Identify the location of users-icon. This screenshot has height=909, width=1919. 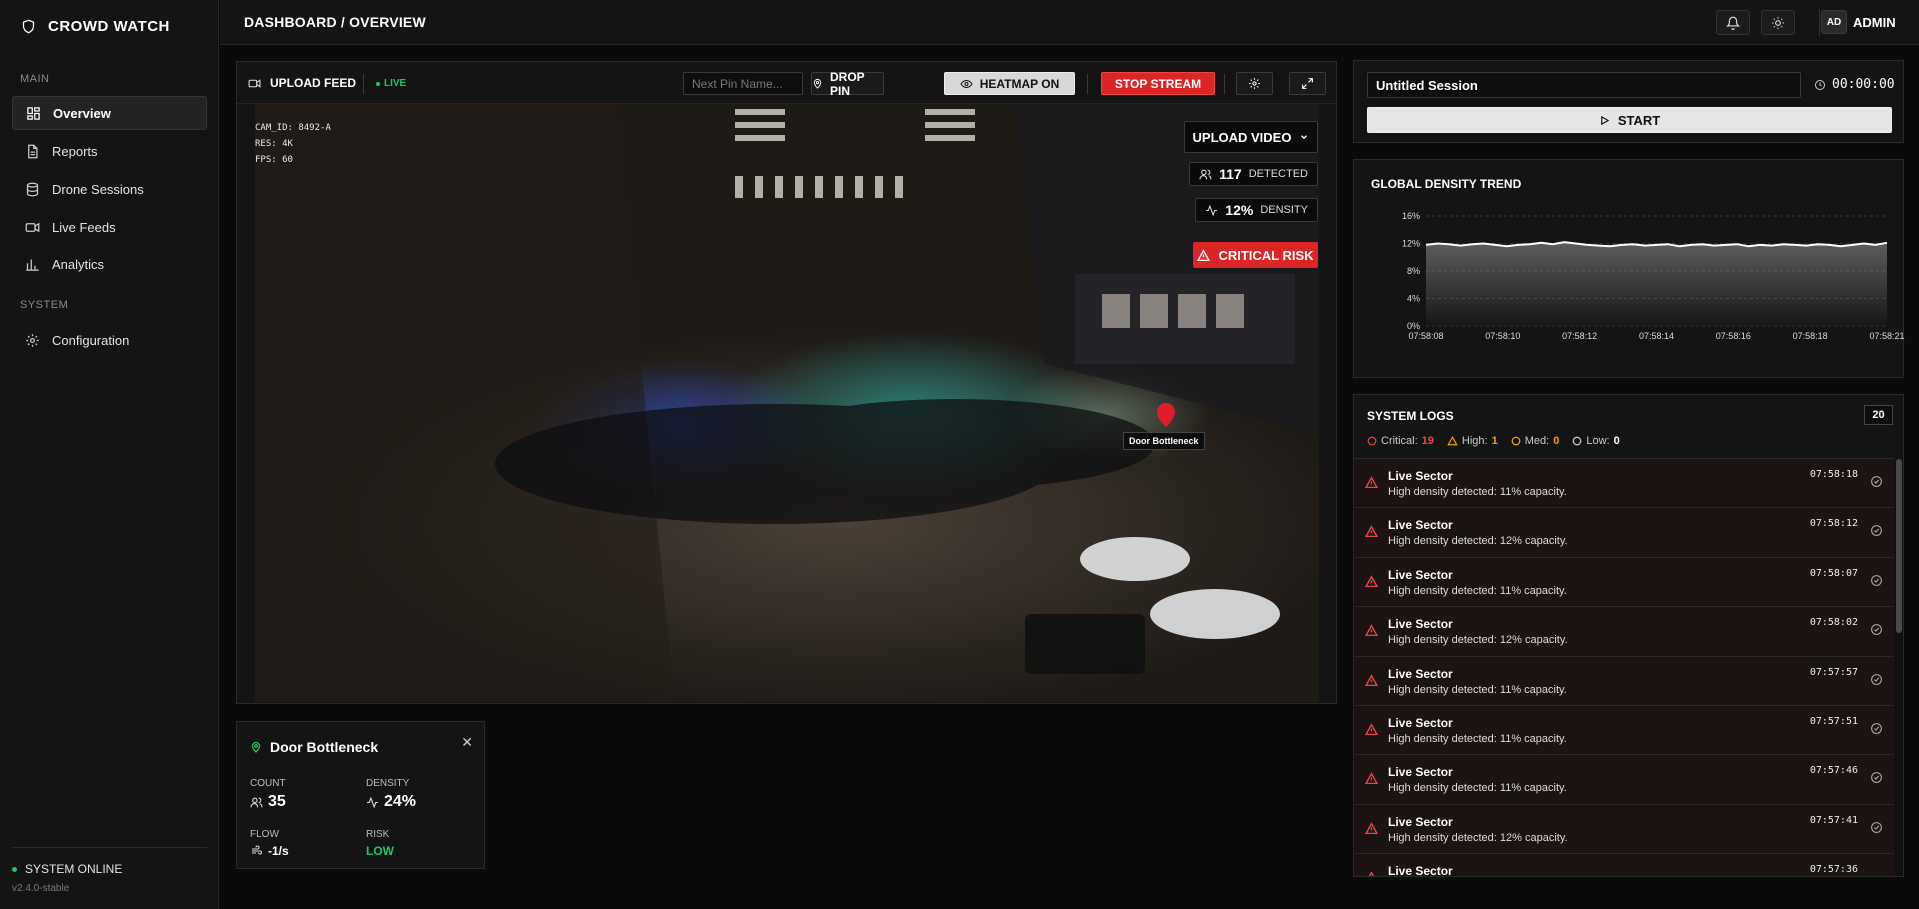
(256, 802).